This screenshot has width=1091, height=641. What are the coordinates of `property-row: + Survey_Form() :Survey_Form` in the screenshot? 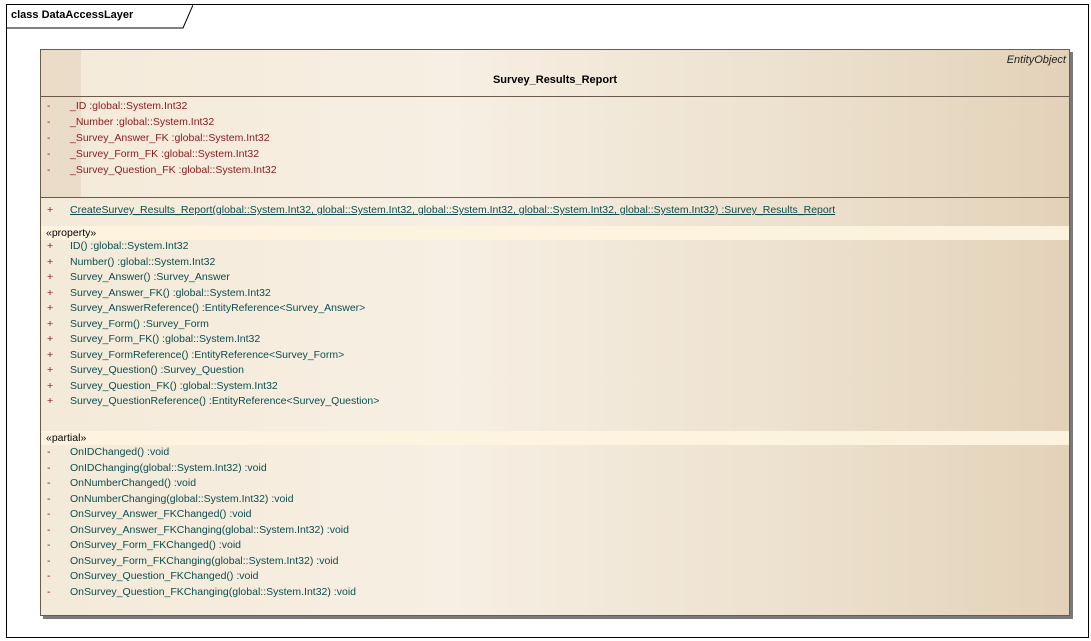 It's located at (555, 325).